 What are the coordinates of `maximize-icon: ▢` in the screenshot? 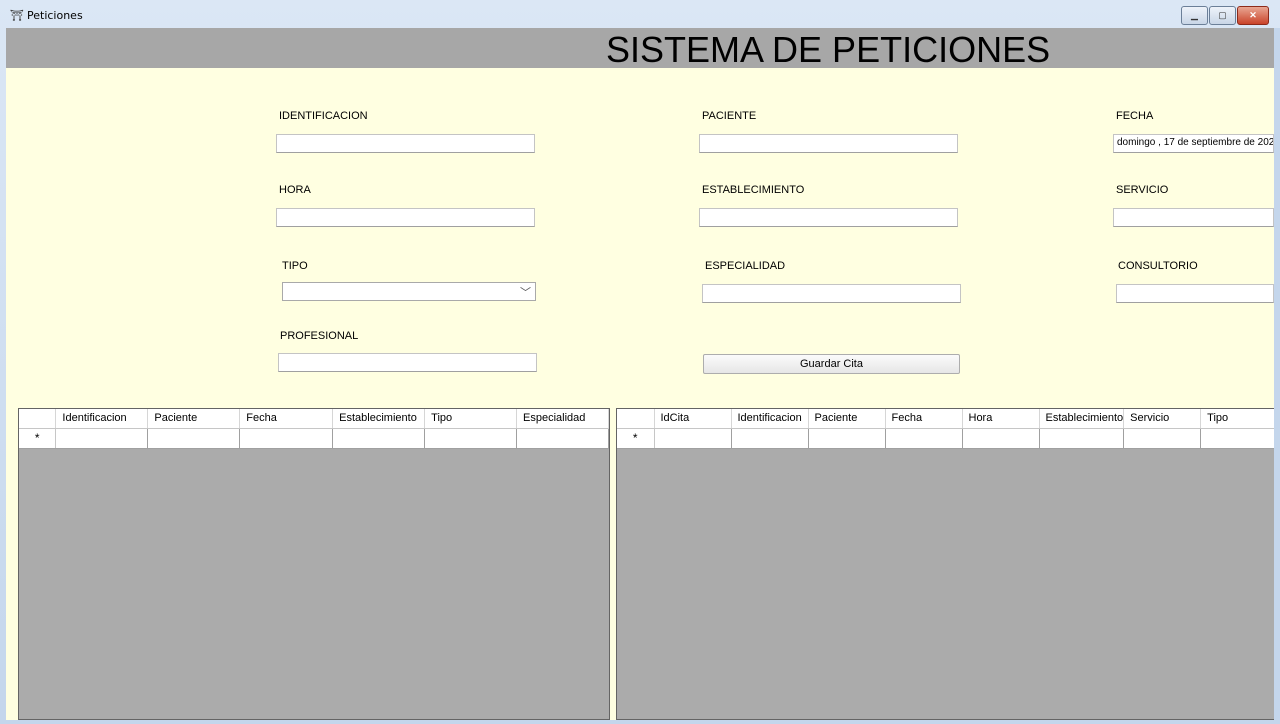 It's located at (1222, 15).